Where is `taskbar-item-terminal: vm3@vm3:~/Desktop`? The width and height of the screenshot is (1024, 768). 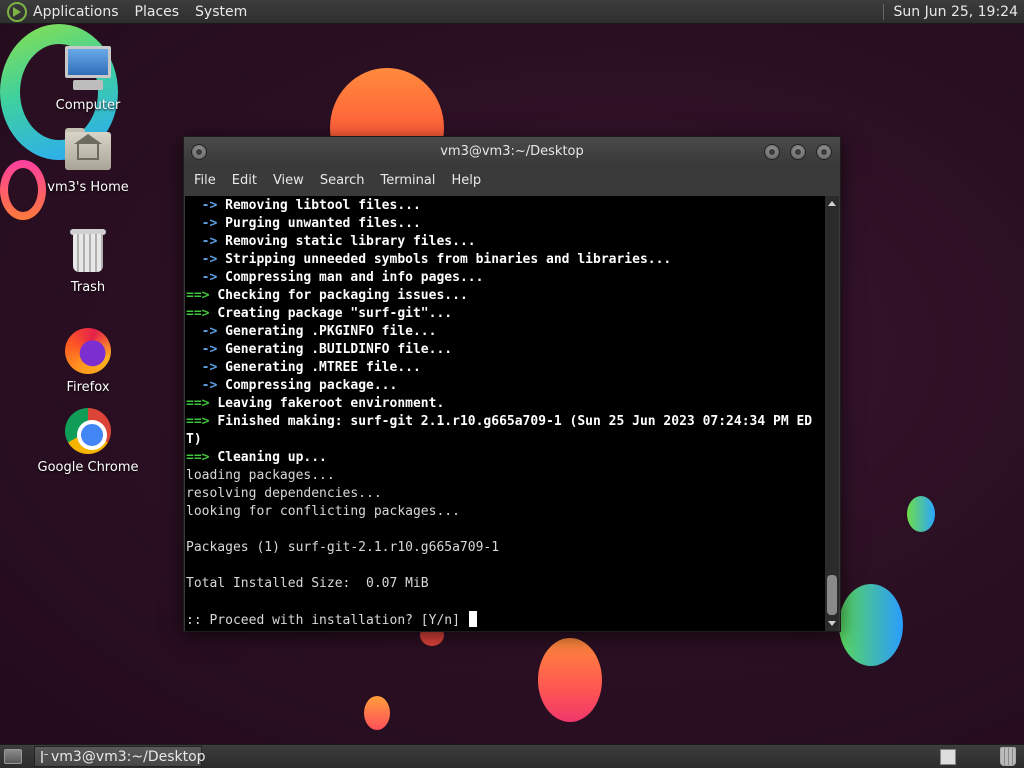
taskbar-item-terminal: vm3@vm3:~/Desktop is located at coordinates (120, 756).